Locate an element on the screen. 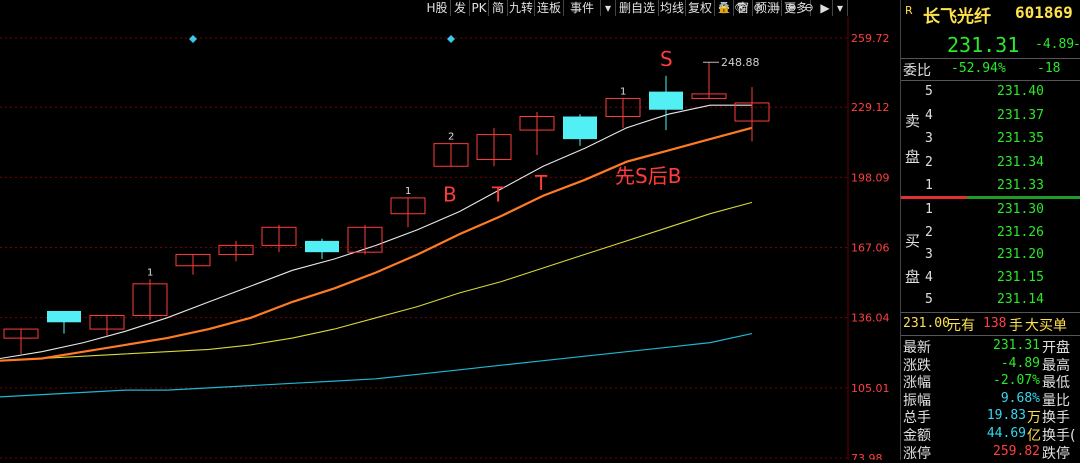 This screenshot has height=463, width=1080. high-price-label: 248.88 is located at coordinates (740, 62).